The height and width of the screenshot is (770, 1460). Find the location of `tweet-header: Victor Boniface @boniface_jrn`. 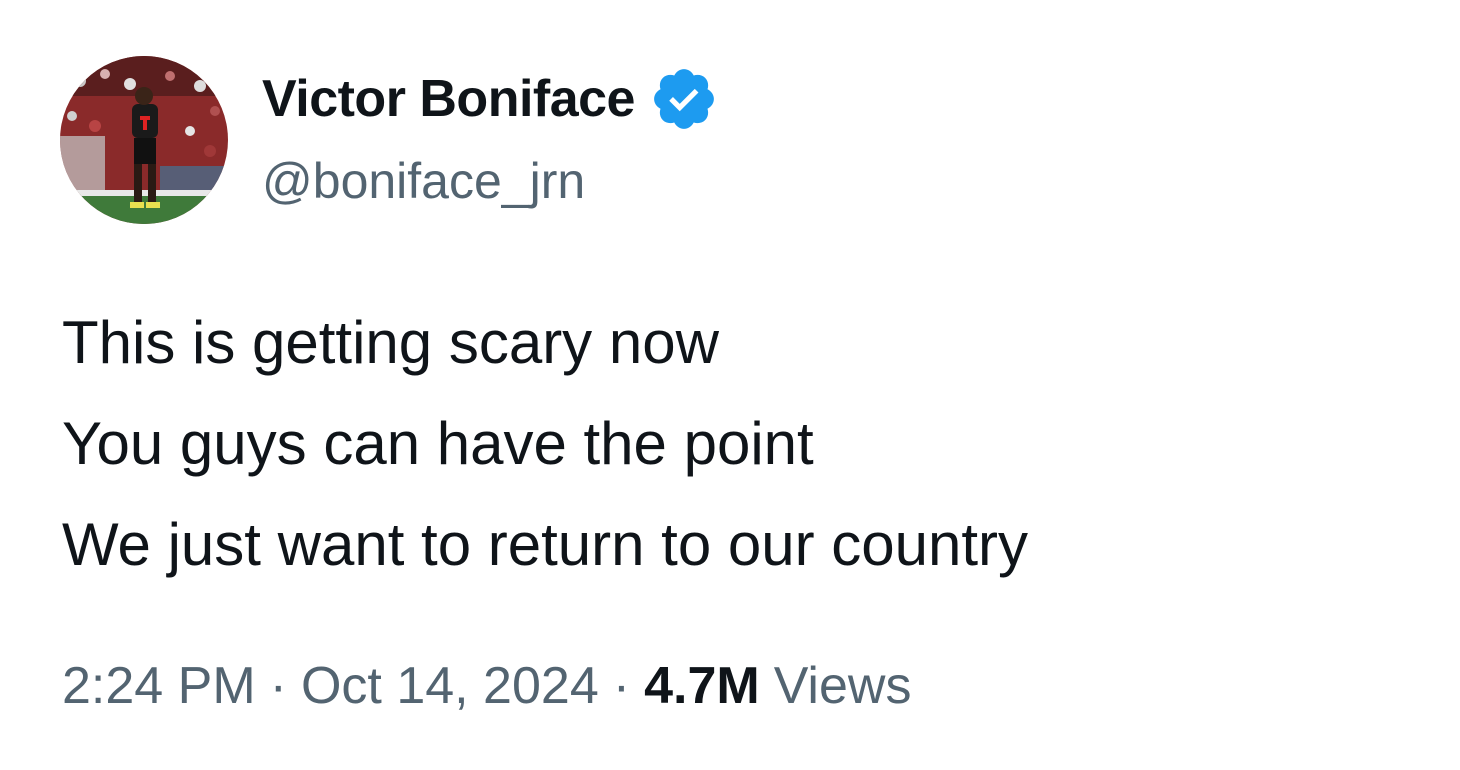

tweet-header: Victor Boniface @boniface_jrn is located at coordinates (389, 141).